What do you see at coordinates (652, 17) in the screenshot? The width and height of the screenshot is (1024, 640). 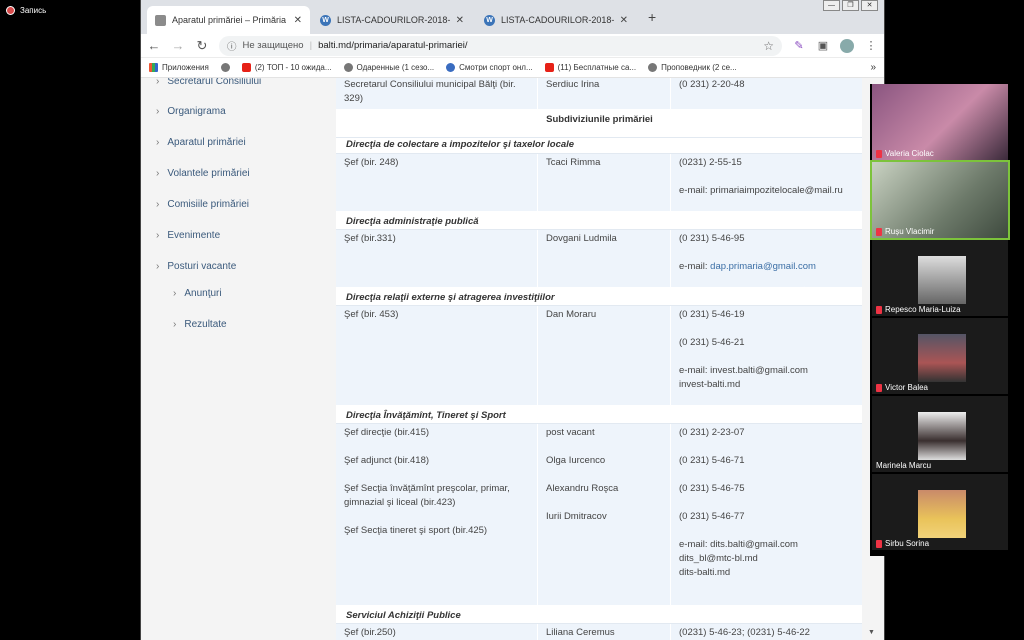 I see `new-tab-button: +` at bounding box center [652, 17].